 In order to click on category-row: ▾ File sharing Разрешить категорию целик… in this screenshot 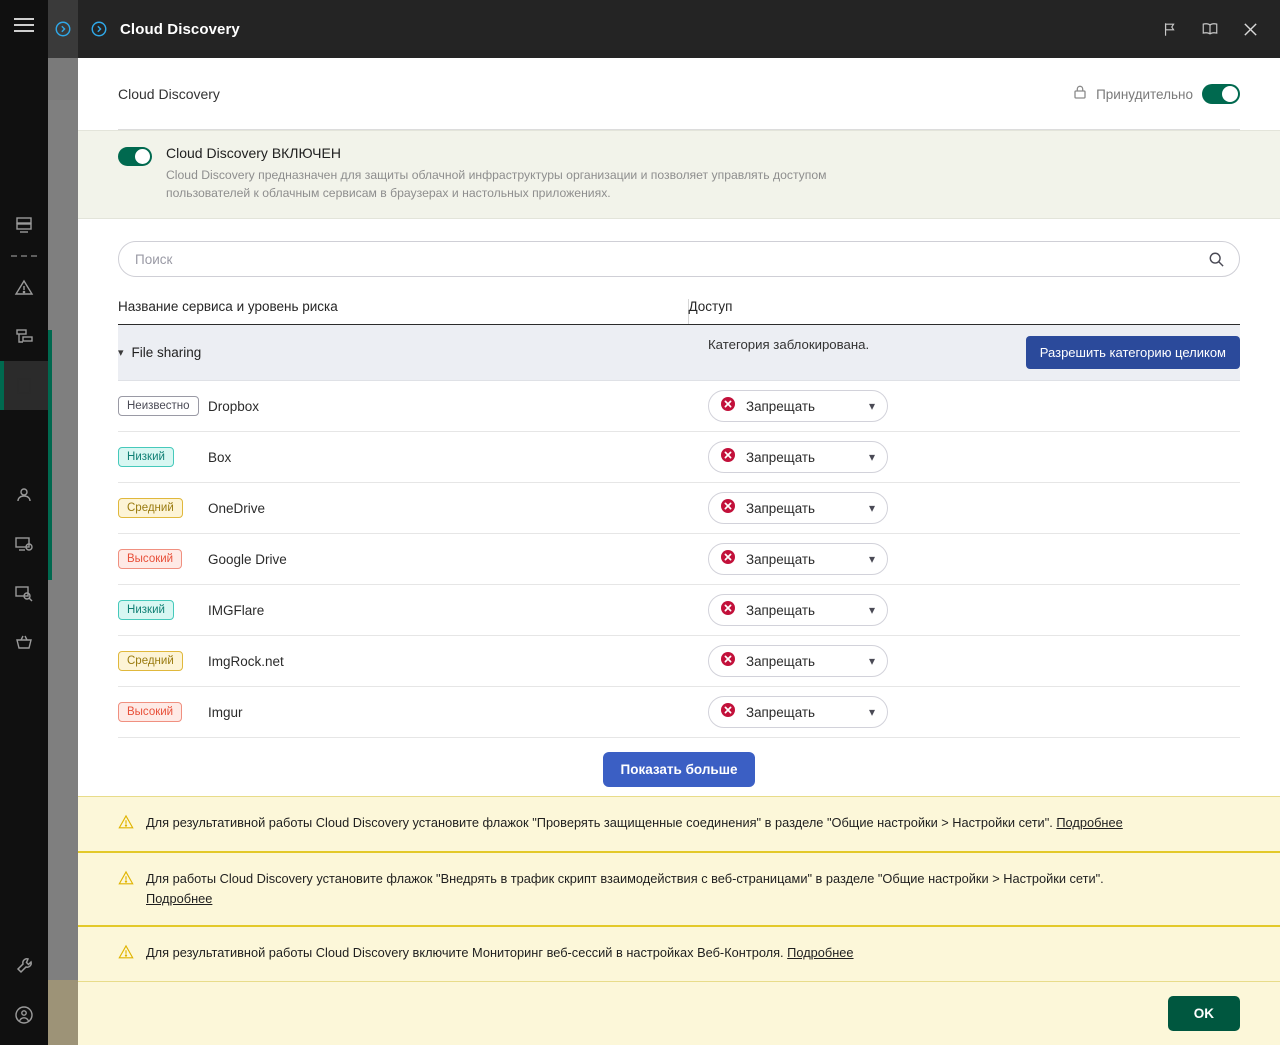, I will do `click(679, 353)`.